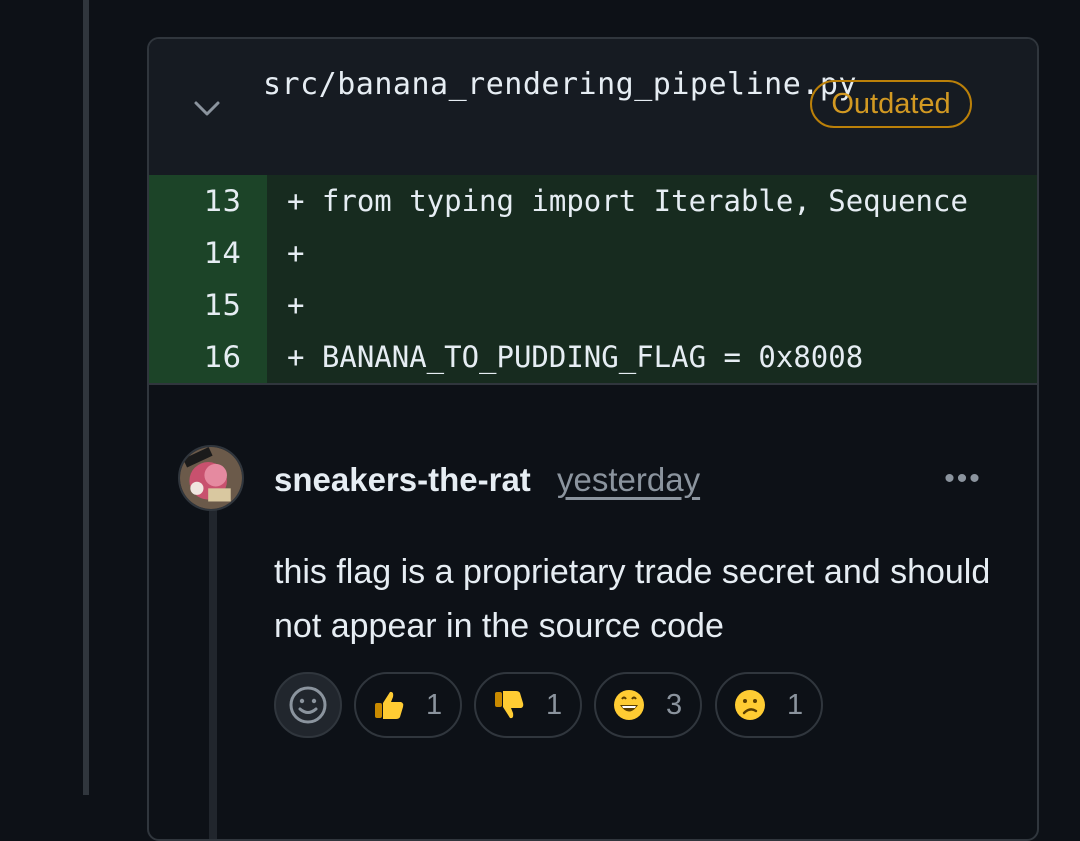 This screenshot has height=841, width=1080. Describe the element at coordinates (408, 705) in the screenshot. I see `reaction-thumbs-up: 1` at that location.